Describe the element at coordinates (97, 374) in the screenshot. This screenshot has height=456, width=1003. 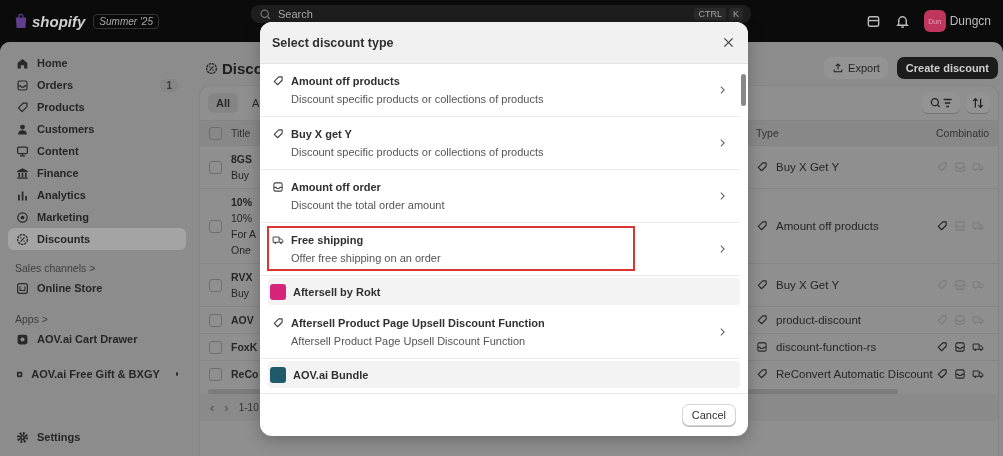
I see `nav-item: AOV.ai Free Gift & BXGY` at that location.